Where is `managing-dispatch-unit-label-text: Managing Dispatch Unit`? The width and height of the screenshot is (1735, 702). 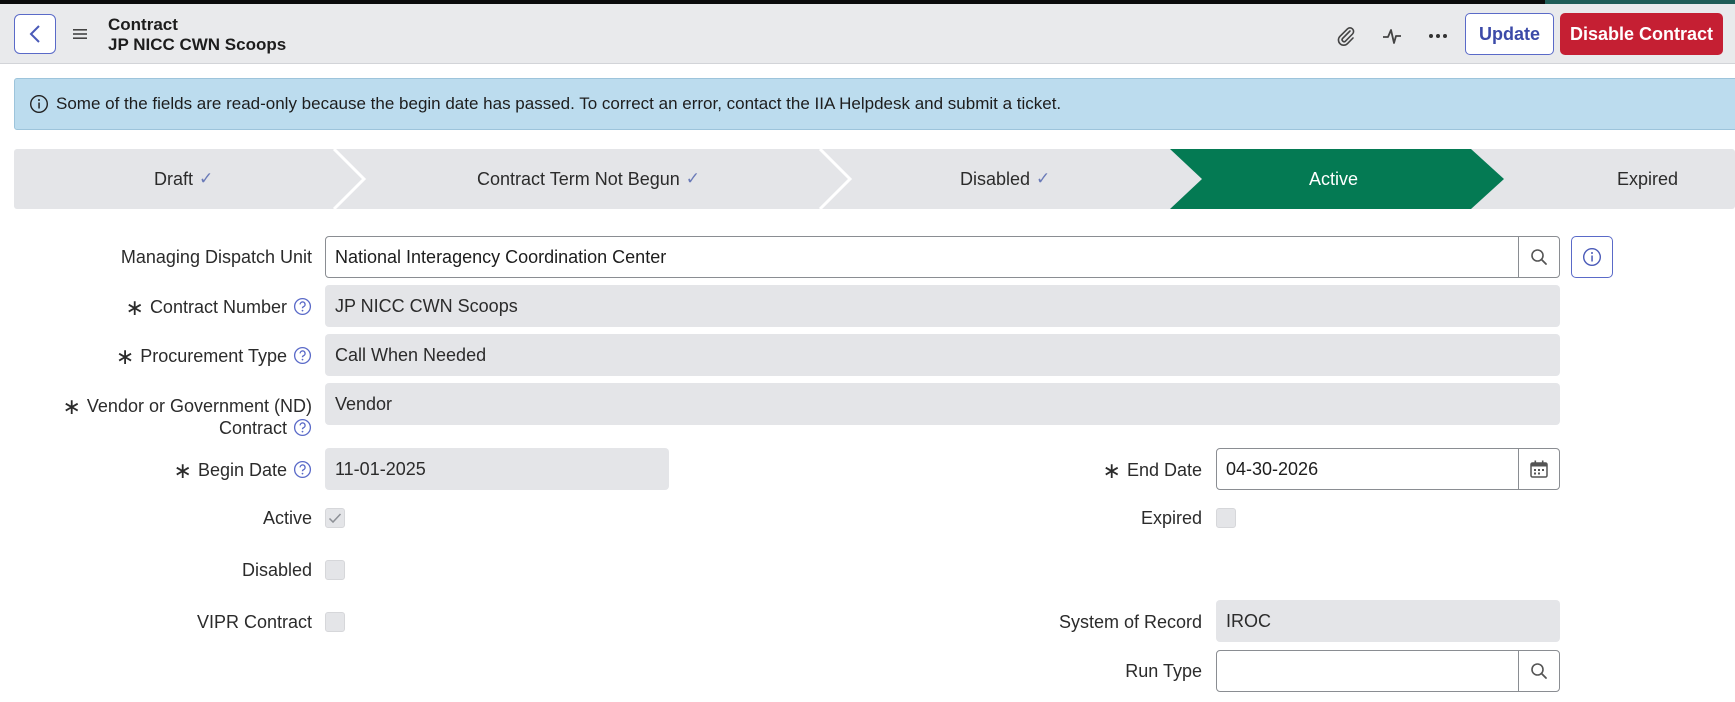
managing-dispatch-unit-label-text: Managing Dispatch Unit is located at coordinates (216, 257).